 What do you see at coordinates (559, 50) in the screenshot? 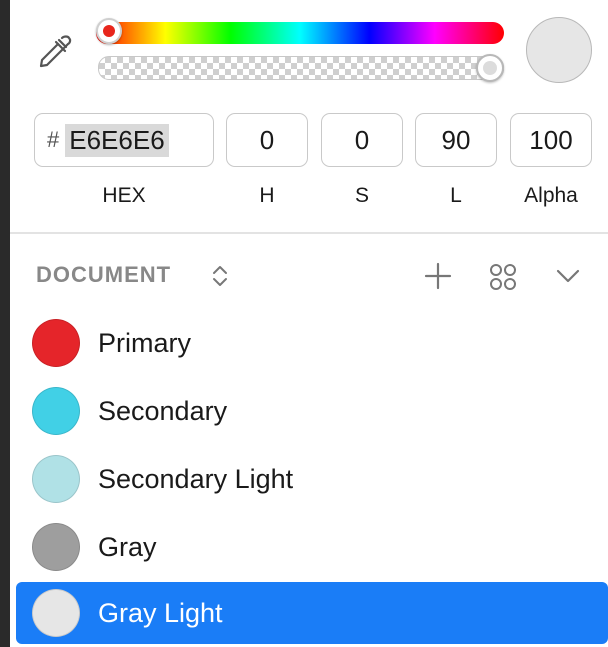
I see `color-preview-swatch` at bounding box center [559, 50].